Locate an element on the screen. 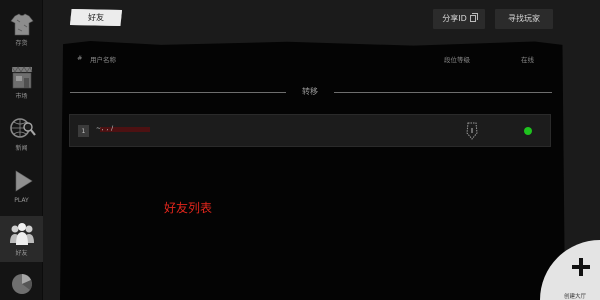 This screenshot has height=300, width=600. sidebar-item-market: 市场 is located at coordinates (21, 82).